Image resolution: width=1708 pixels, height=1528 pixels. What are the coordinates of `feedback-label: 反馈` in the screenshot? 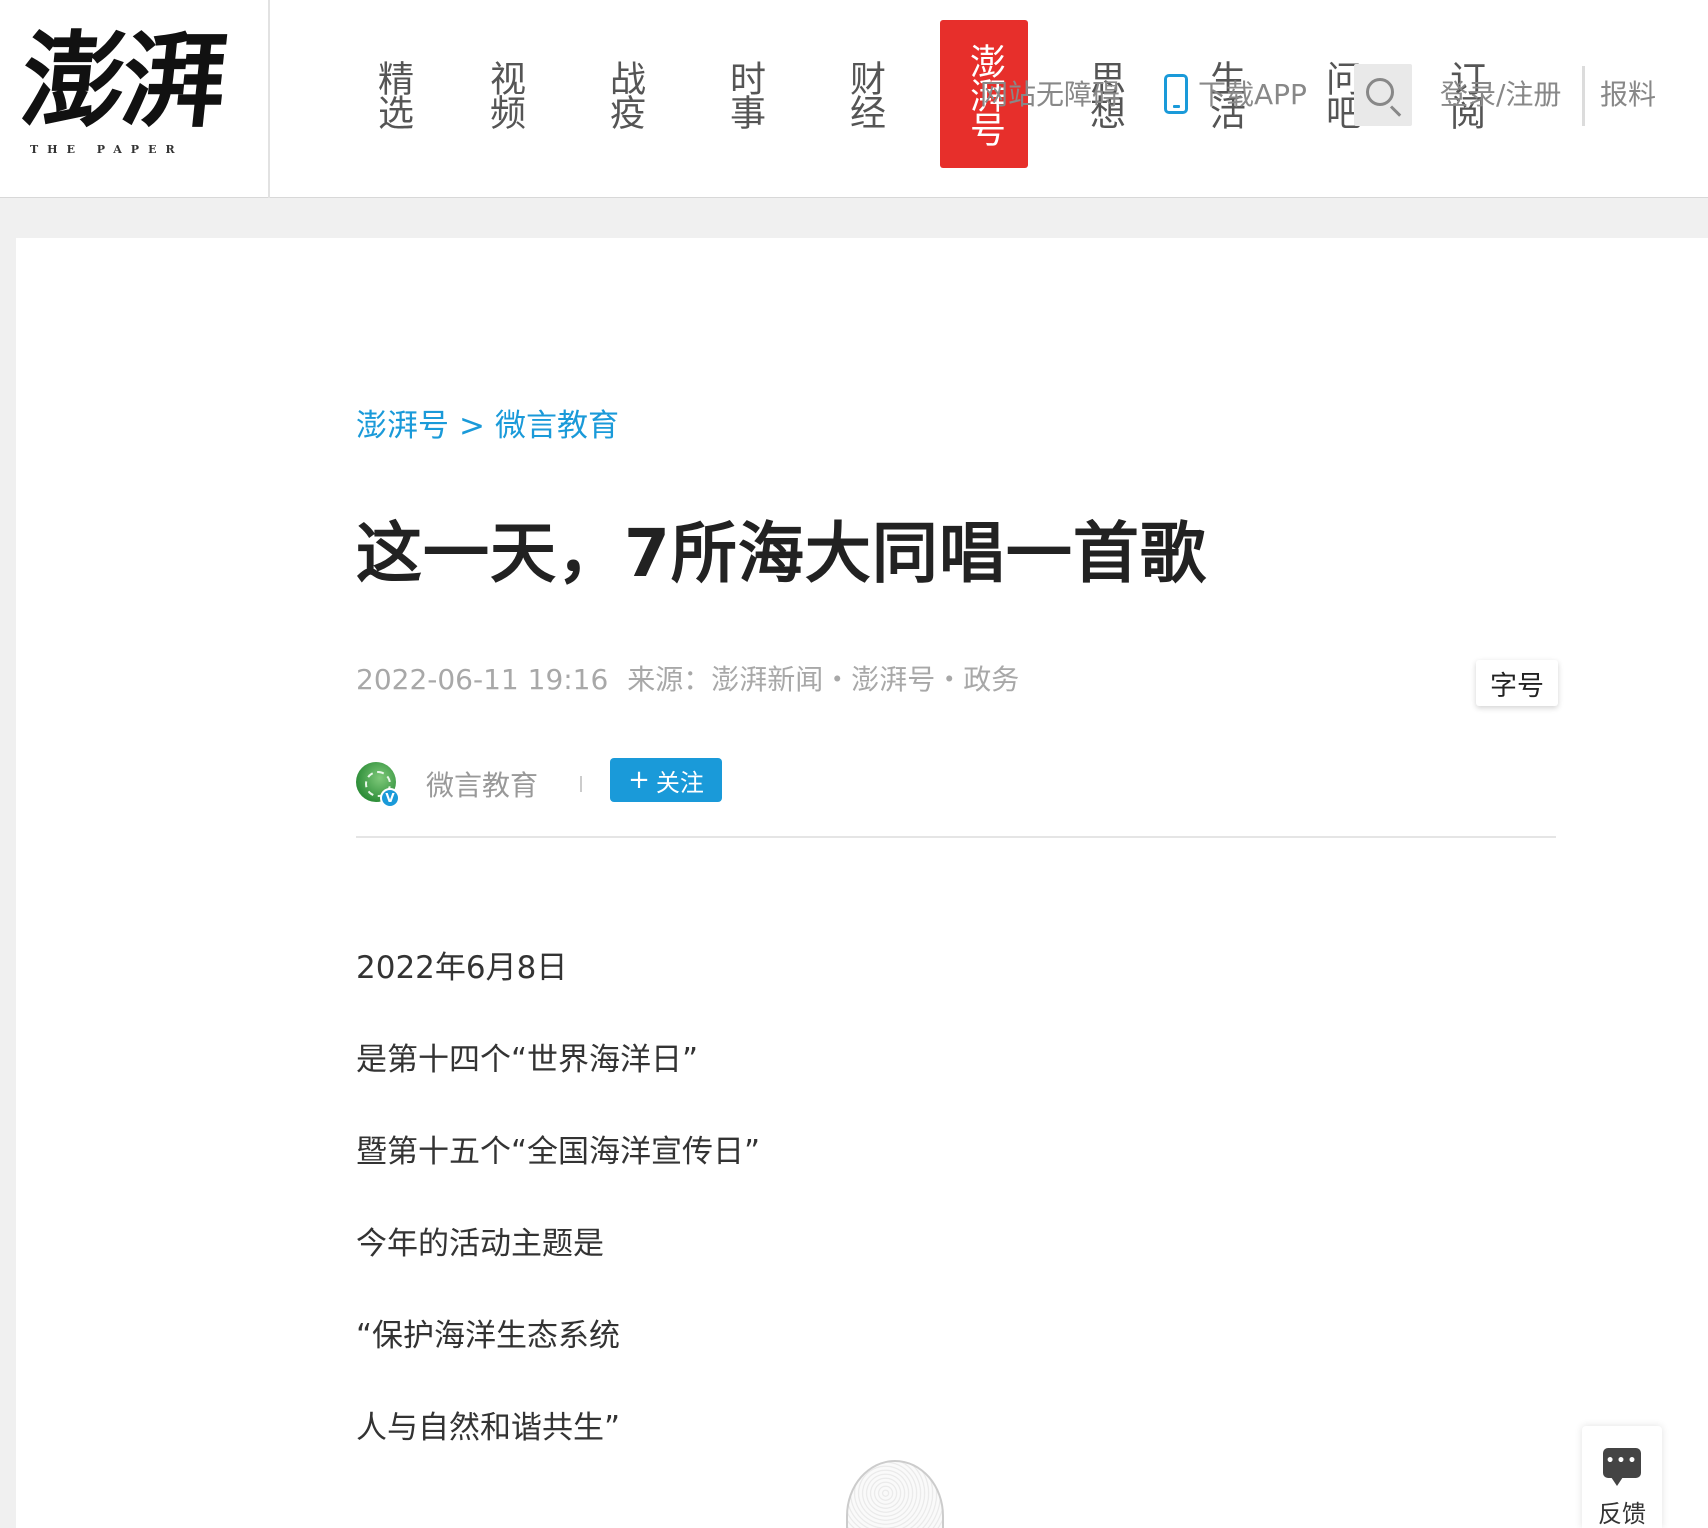 It's located at (1622, 1514).